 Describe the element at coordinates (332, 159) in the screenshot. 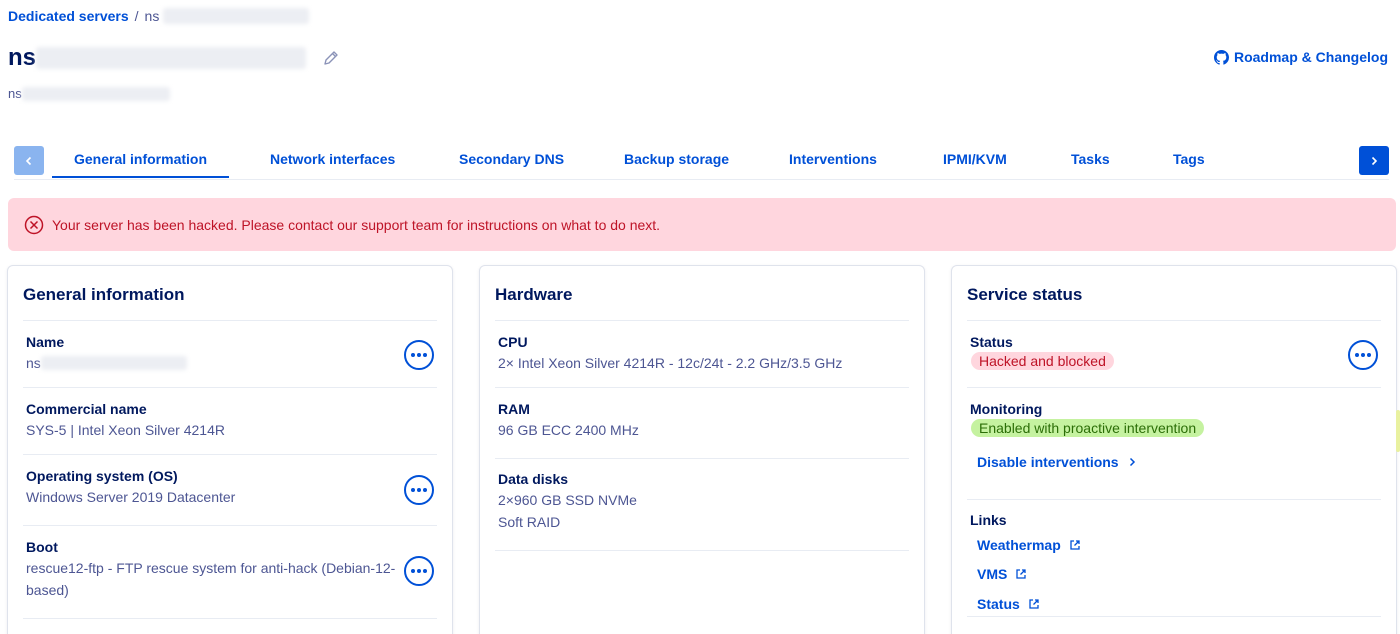

I see `tab-network-interfaces: Network interfaces` at that location.